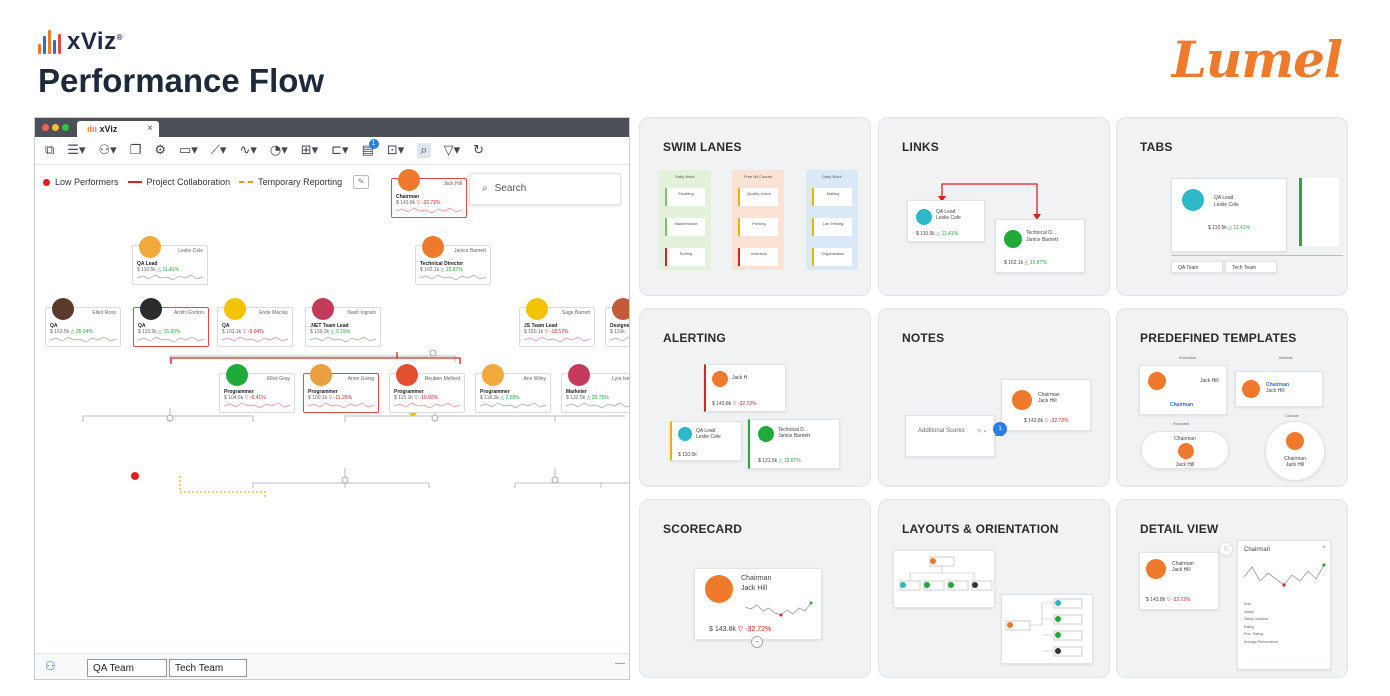 This screenshot has height=696, width=1390. Describe the element at coordinates (55, 127) in the screenshot. I see `minimize-window-button` at that location.